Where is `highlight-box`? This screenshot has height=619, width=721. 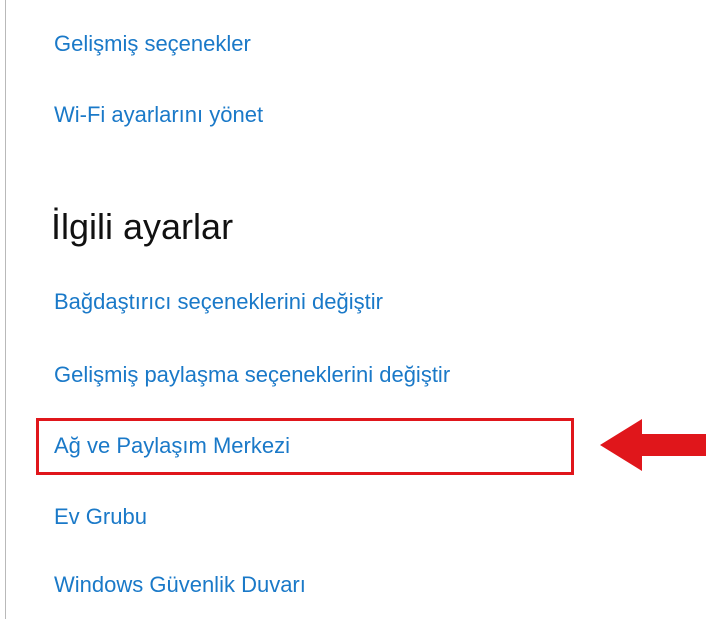 highlight-box is located at coordinates (305, 446).